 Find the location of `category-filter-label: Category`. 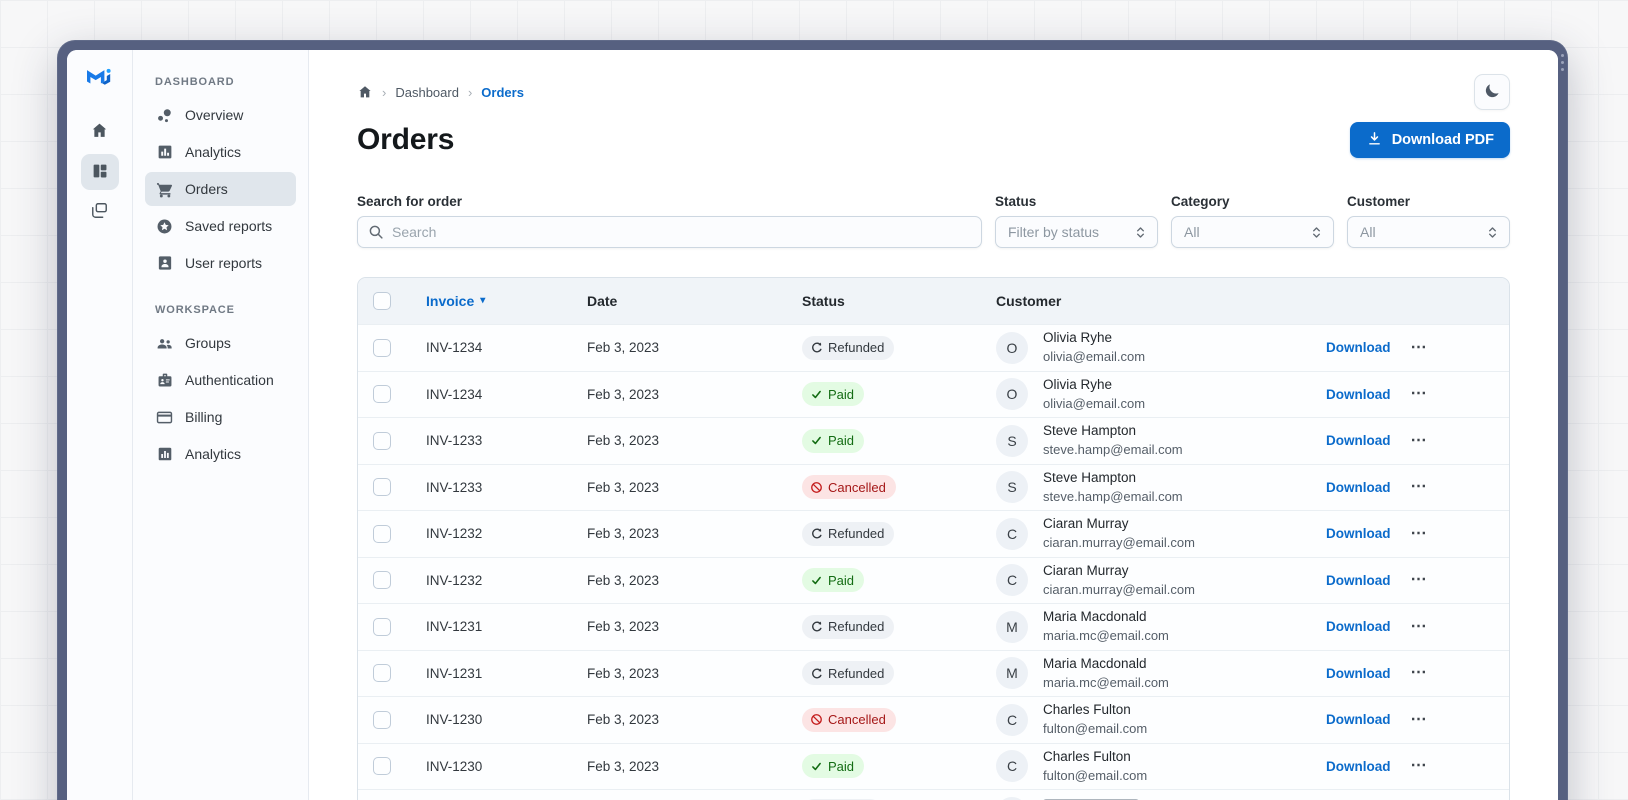

category-filter-label: Category is located at coordinates (1200, 201).